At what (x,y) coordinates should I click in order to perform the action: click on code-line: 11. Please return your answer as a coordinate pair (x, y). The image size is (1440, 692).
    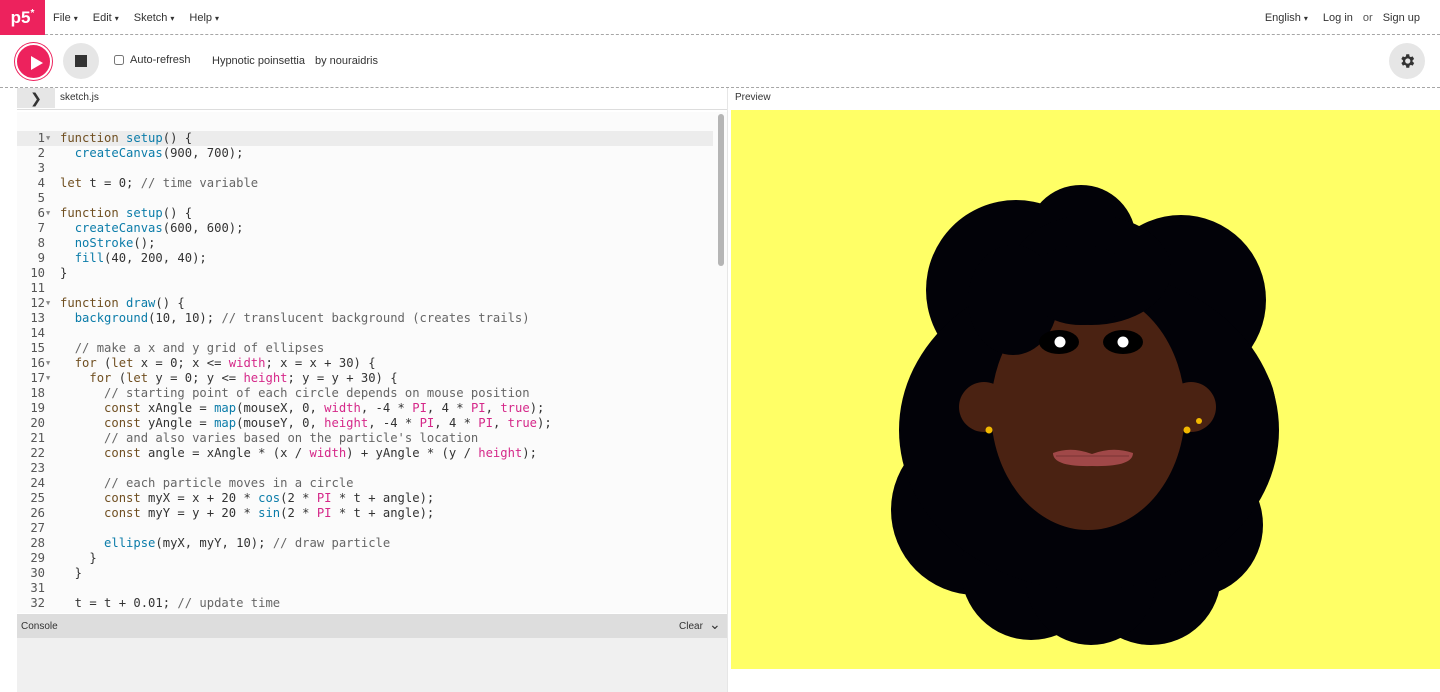
    Looking at the image, I should click on (365, 288).